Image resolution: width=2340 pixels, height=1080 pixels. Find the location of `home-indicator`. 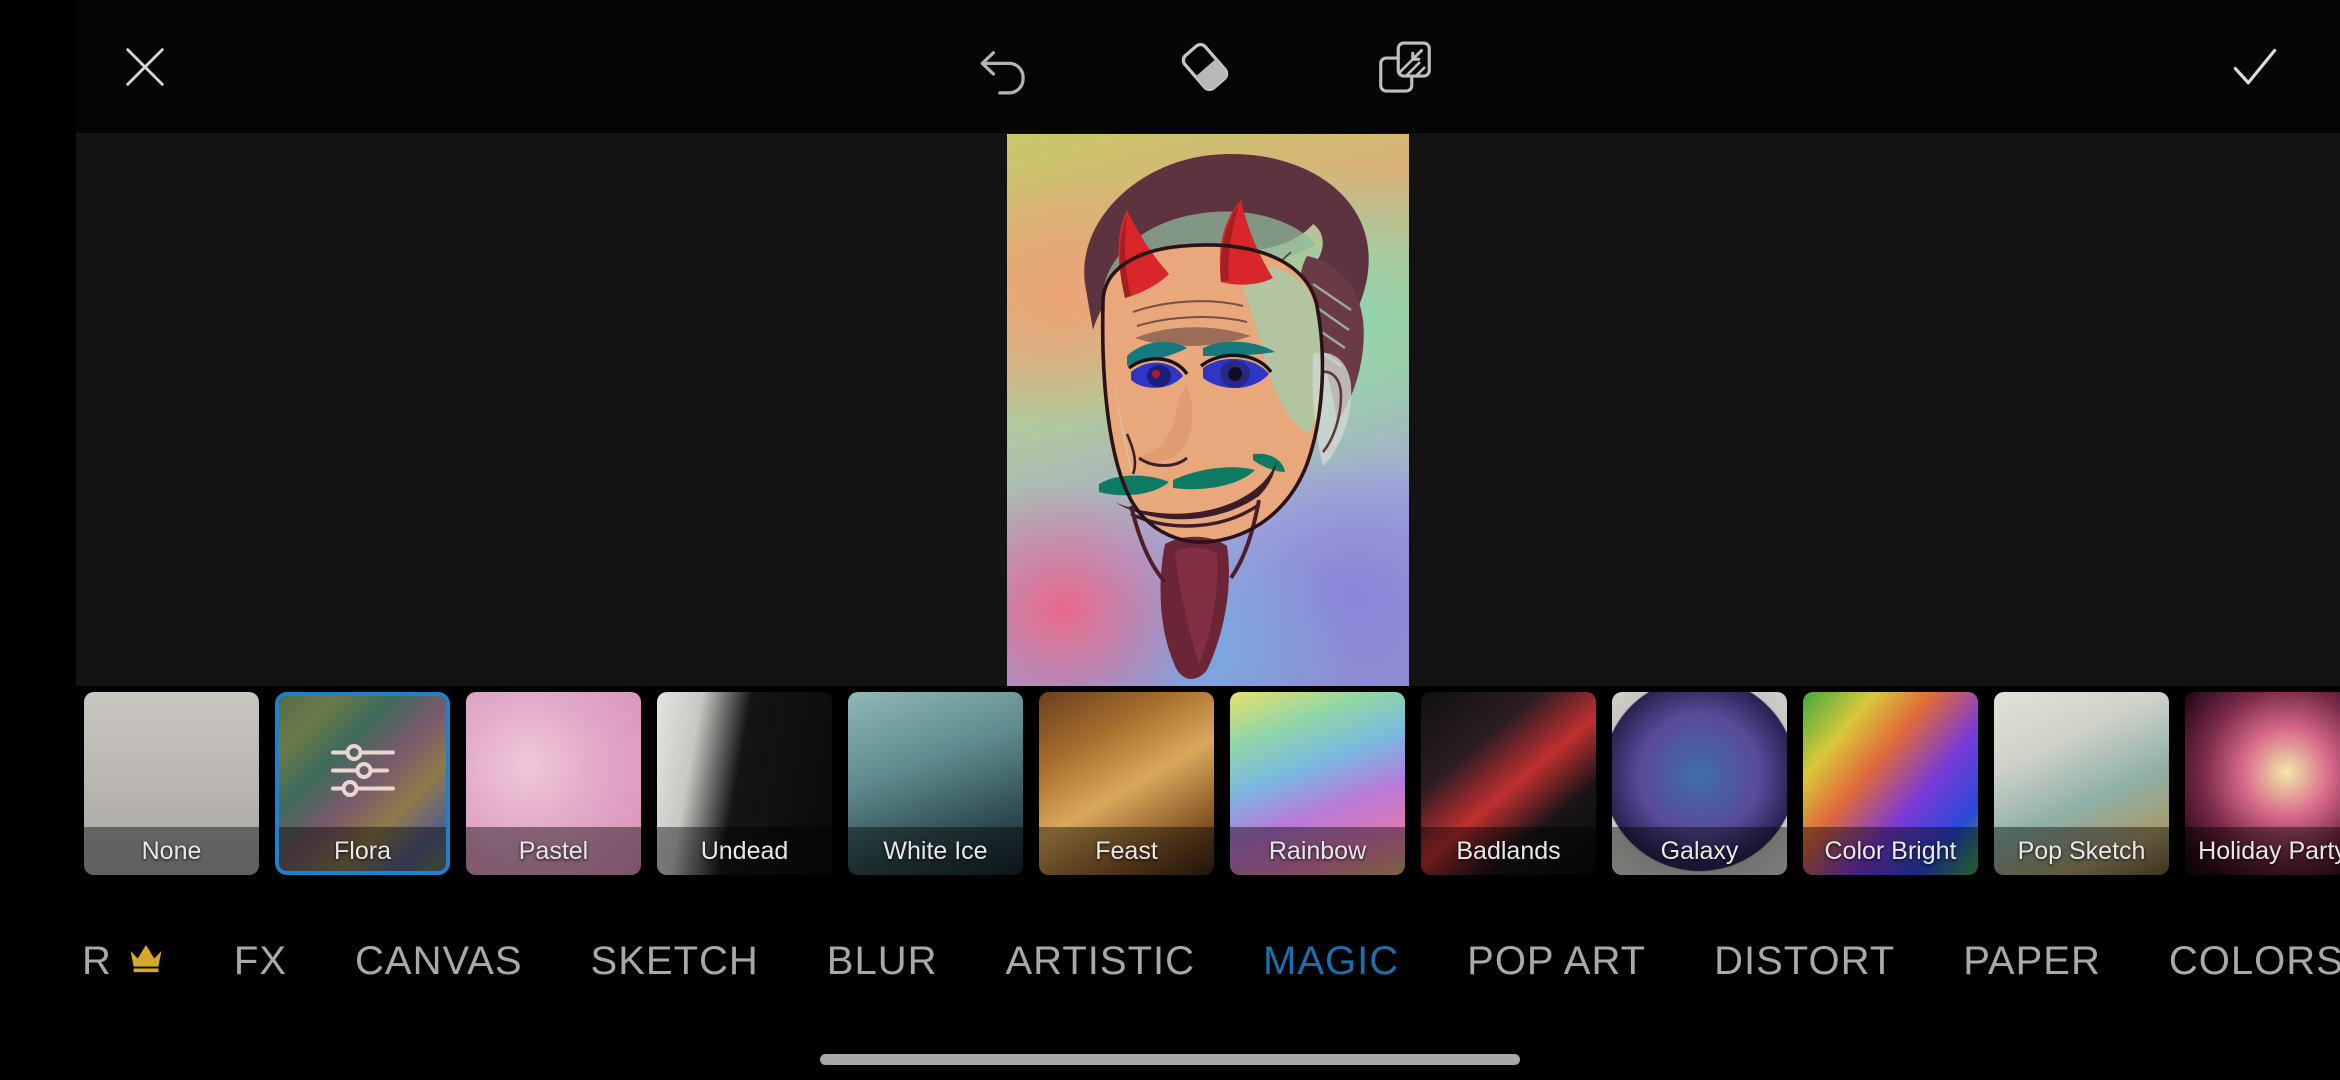

home-indicator is located at coordinates (1170, 1059).